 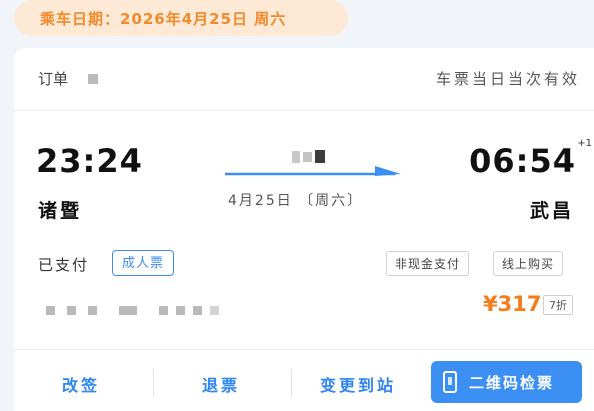 I want to click on travel-date-banner: 乘车日期：2026年4月25日 周六, so click(x=181, y=18).